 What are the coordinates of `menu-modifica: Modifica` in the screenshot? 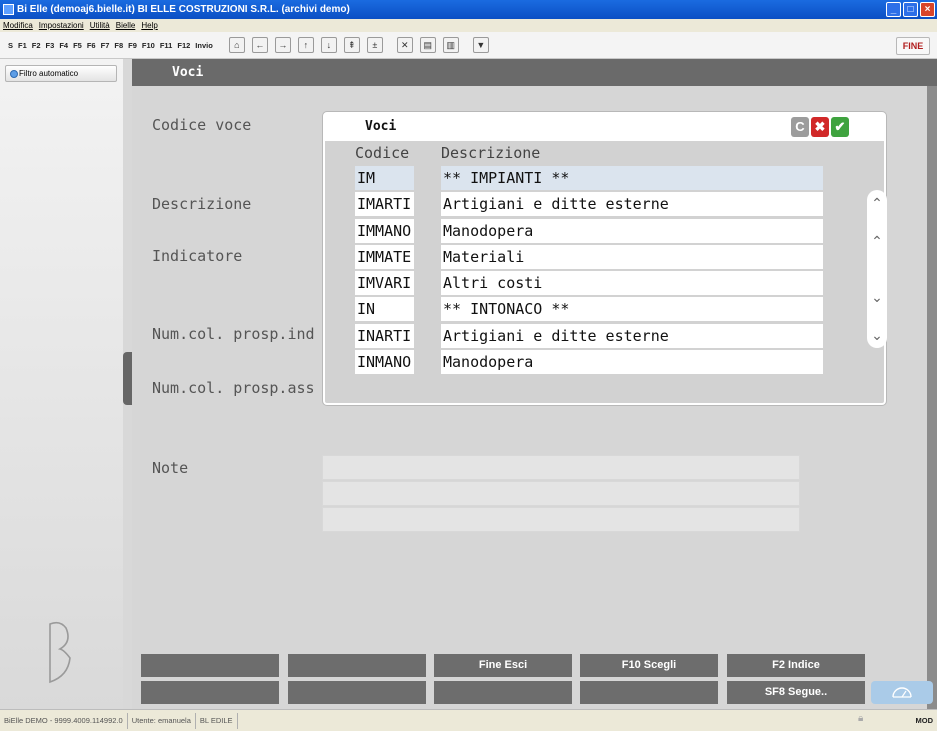 It's located at (18, 25).